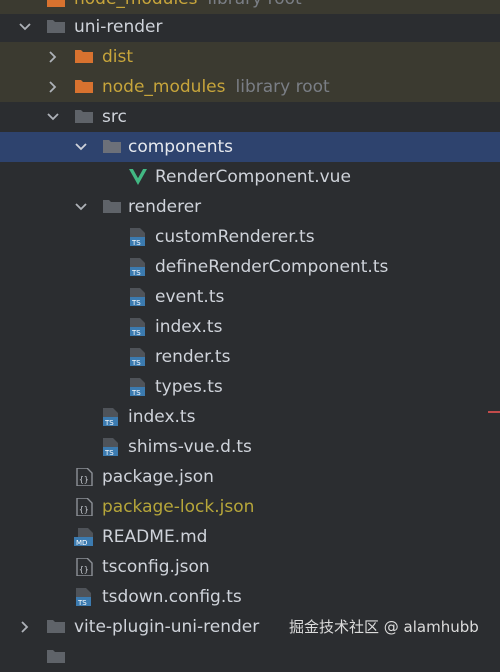  Describe the element at coordinates (253, 177) in the screenshot. I see `tree-row-label: RenderComponent.vue` at that location.